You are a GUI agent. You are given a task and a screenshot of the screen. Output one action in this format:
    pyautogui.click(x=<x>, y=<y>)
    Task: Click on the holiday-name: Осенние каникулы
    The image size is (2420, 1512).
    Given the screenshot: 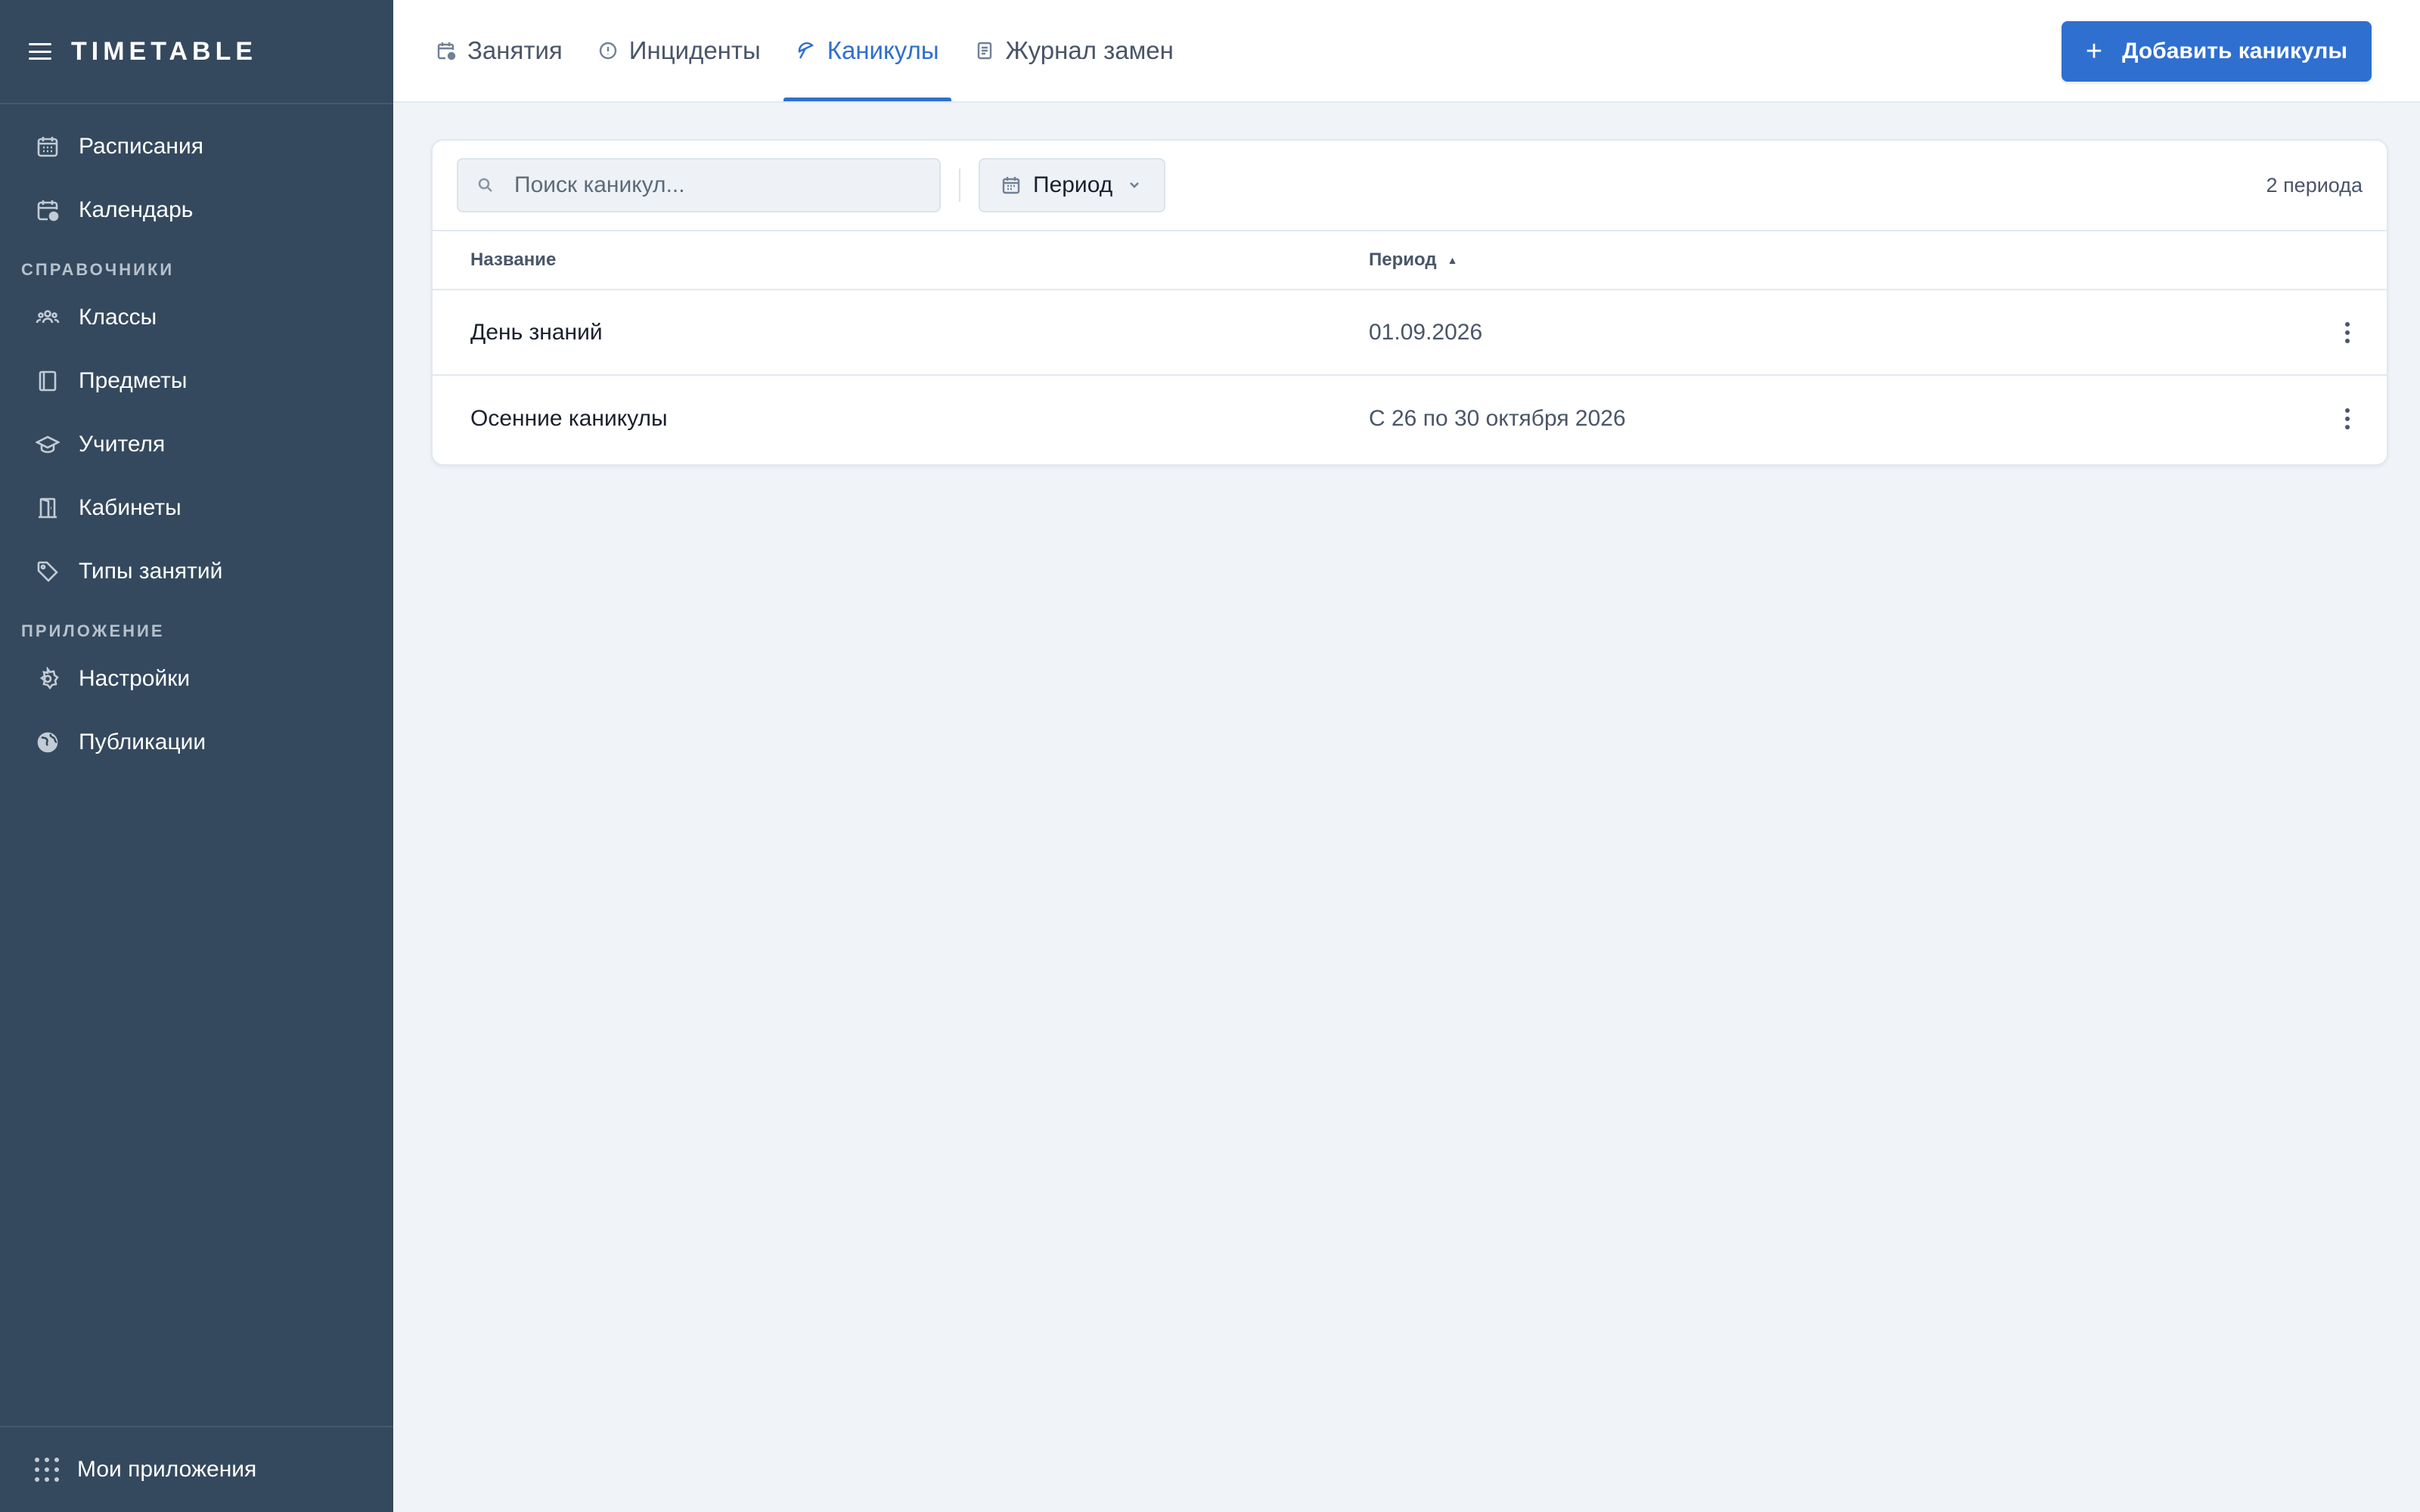 What is the action you would take?
    pyautogui.click(x=569, y=418)
    